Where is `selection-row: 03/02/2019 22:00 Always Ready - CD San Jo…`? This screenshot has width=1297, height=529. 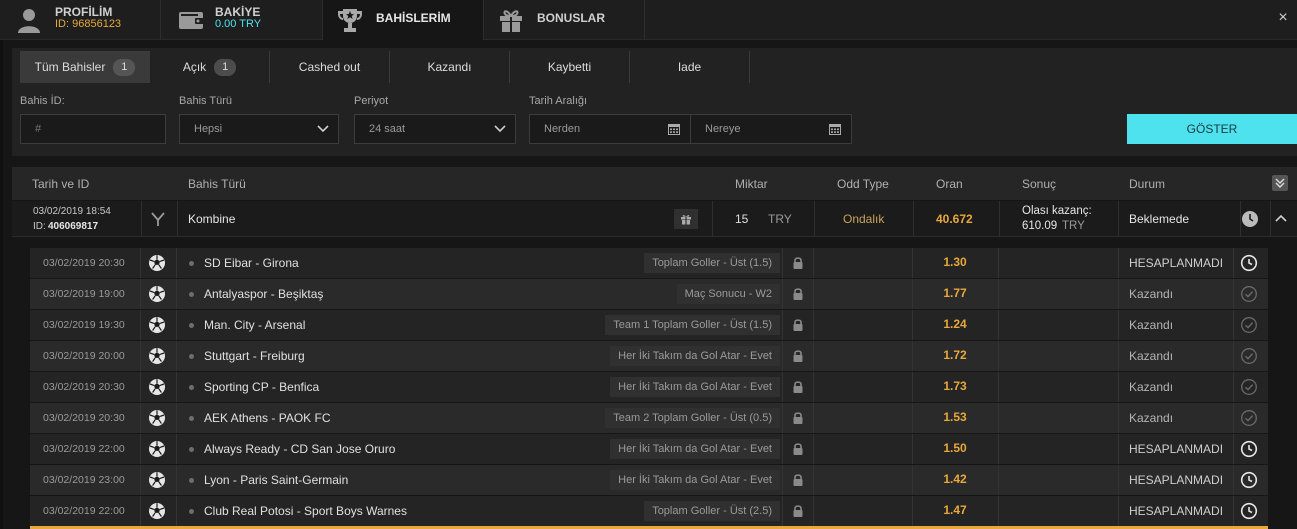 selection-row: 03/02/2019 22:00 Always Ready - CD San Jo… is located at coordinates (649, 449).